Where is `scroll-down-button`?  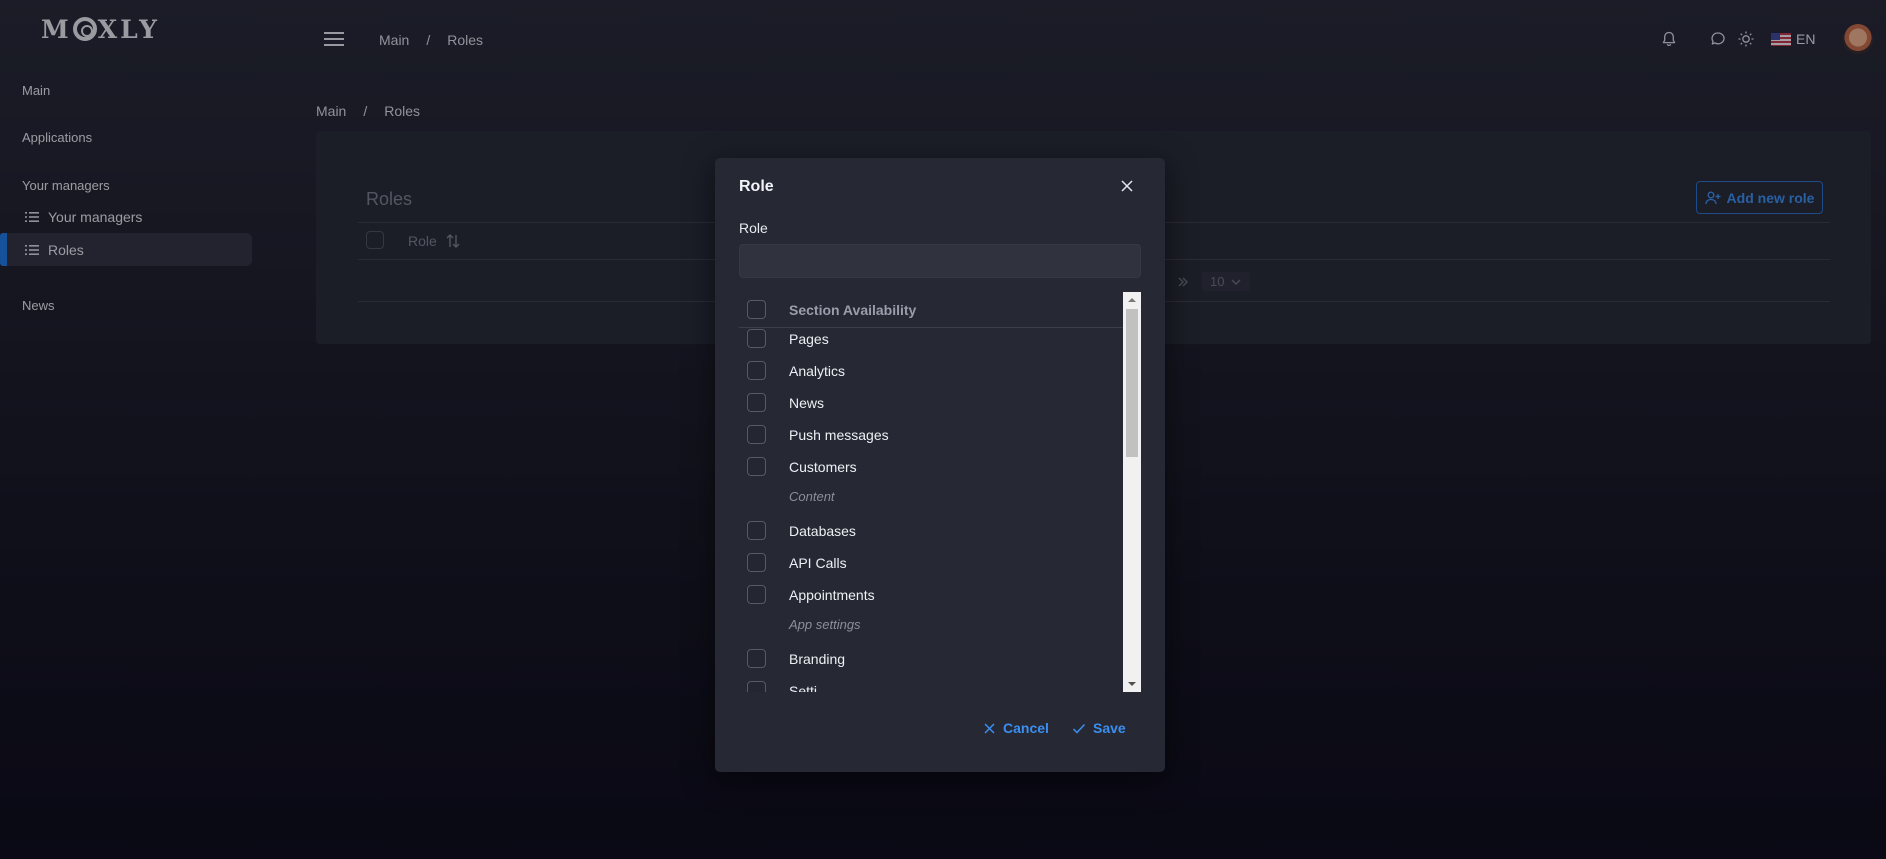 scroll-down-button is located at coordinates (1132, 684).